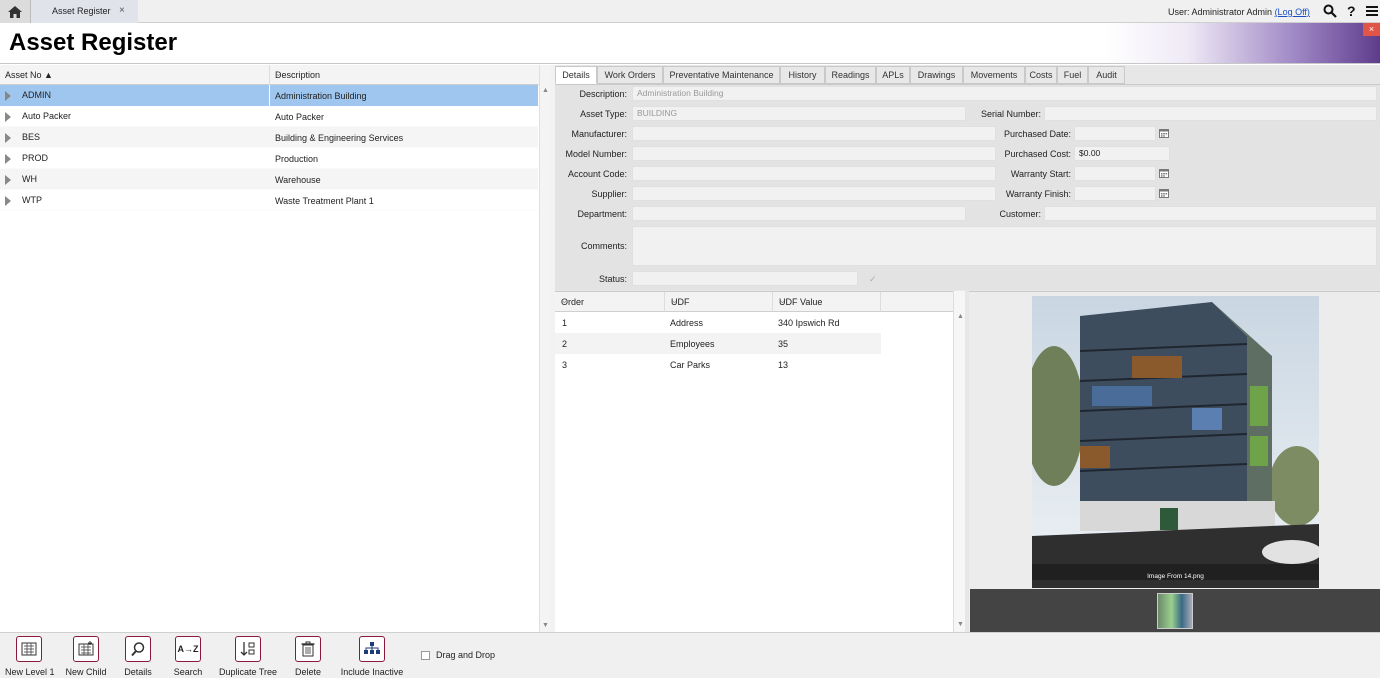 This screenshot has width=1380, height=678. Describe the element at coordinates (404, 95) in the screenshot. I see `description-cell: Administration Building` at that location.